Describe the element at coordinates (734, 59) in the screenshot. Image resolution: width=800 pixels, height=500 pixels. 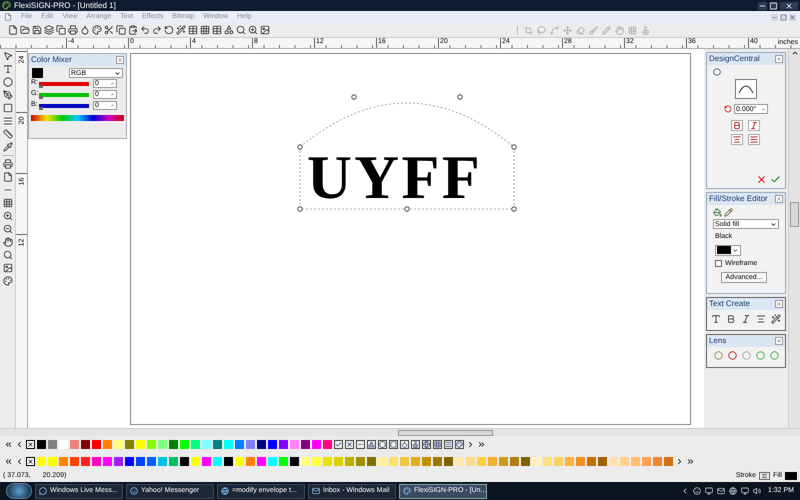
I see `panel-title: DesignCentral` at that location.